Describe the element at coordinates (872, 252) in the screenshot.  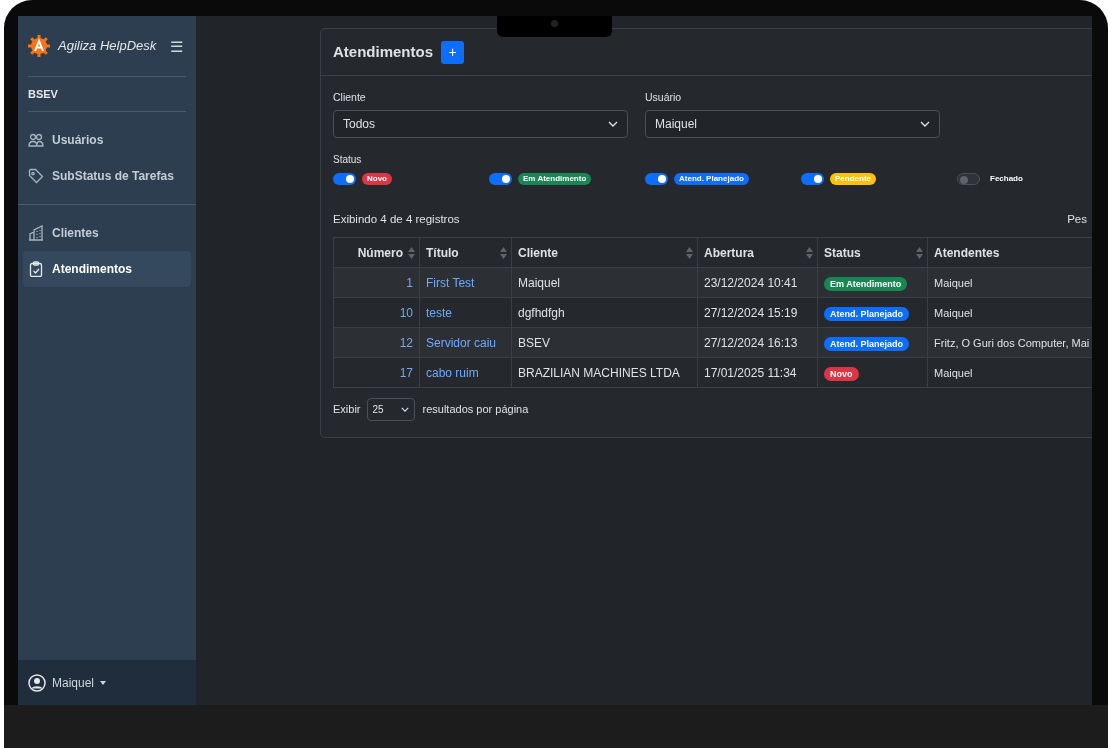
I see `column-header: Status` at that location.